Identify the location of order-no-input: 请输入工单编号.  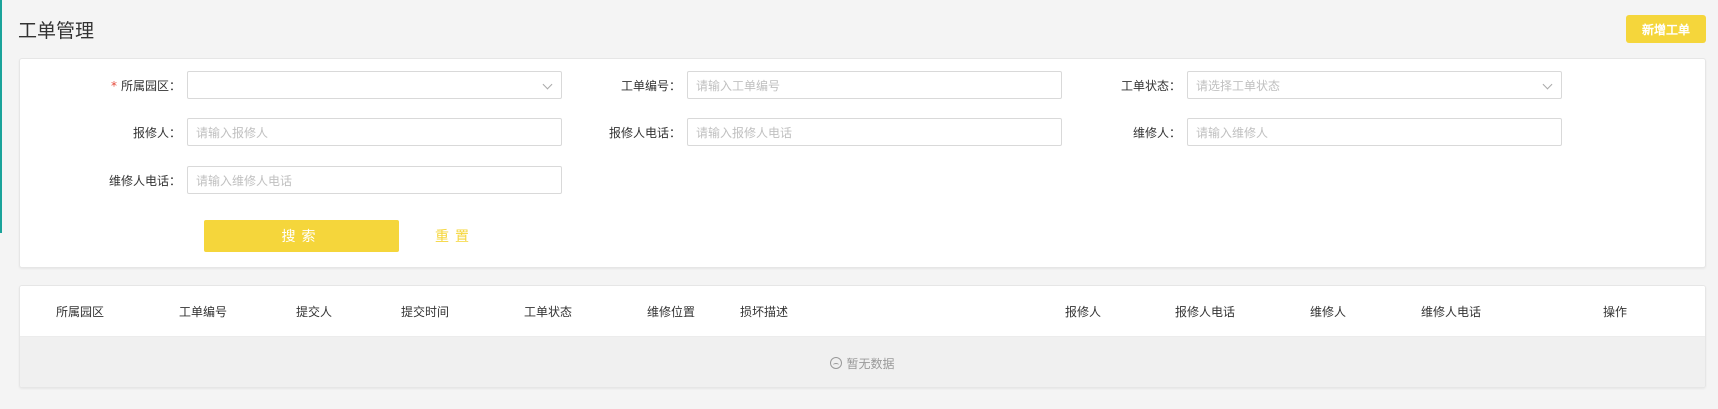
(874, 85).